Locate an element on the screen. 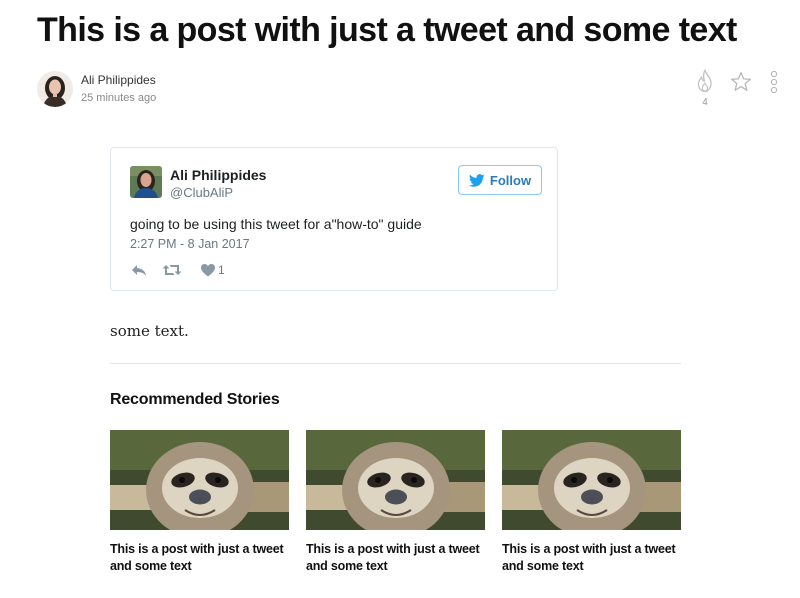  flame-count: 4 is located at coordinates (705, 102).